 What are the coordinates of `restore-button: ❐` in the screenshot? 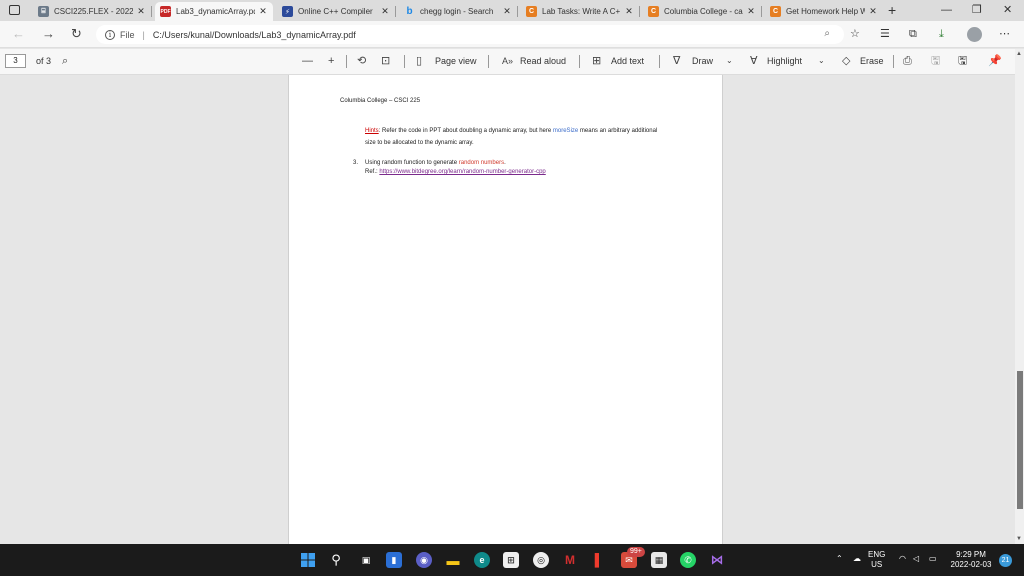 It's located at (977, 10).